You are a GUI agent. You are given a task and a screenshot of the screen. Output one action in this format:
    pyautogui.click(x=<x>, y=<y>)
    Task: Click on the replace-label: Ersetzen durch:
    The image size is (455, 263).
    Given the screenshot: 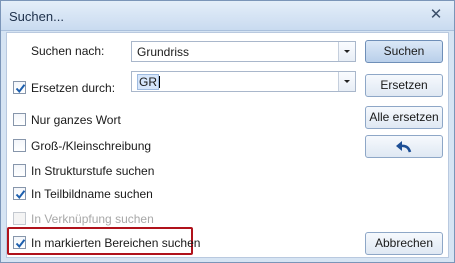 What is the action you would take?
    pyautogui.click(x=73, y=88)
    